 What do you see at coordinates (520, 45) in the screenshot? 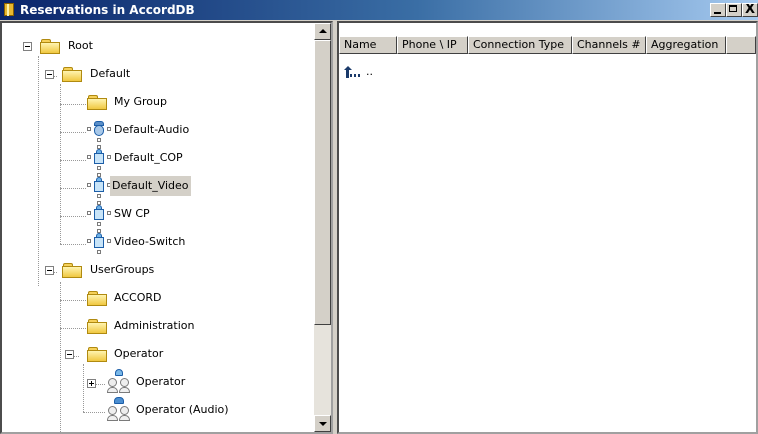
I see `column-header-connection-type: Connection Type` at bounding box center [520, 45].